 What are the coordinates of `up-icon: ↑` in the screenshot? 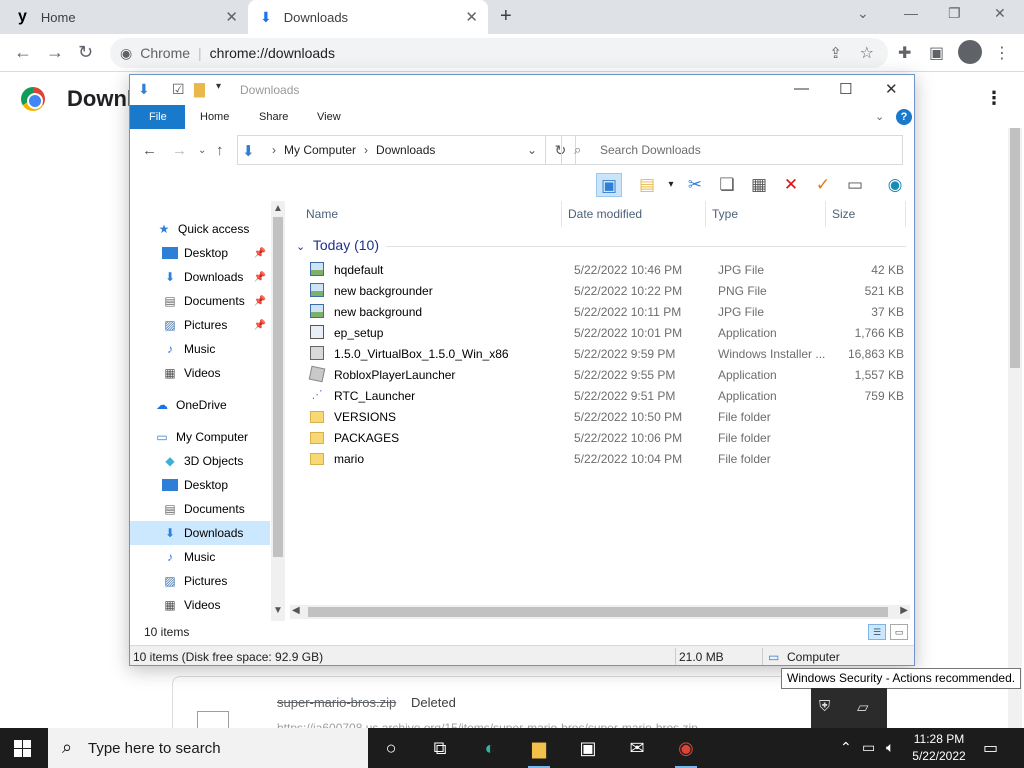 It's located at (220, 150).